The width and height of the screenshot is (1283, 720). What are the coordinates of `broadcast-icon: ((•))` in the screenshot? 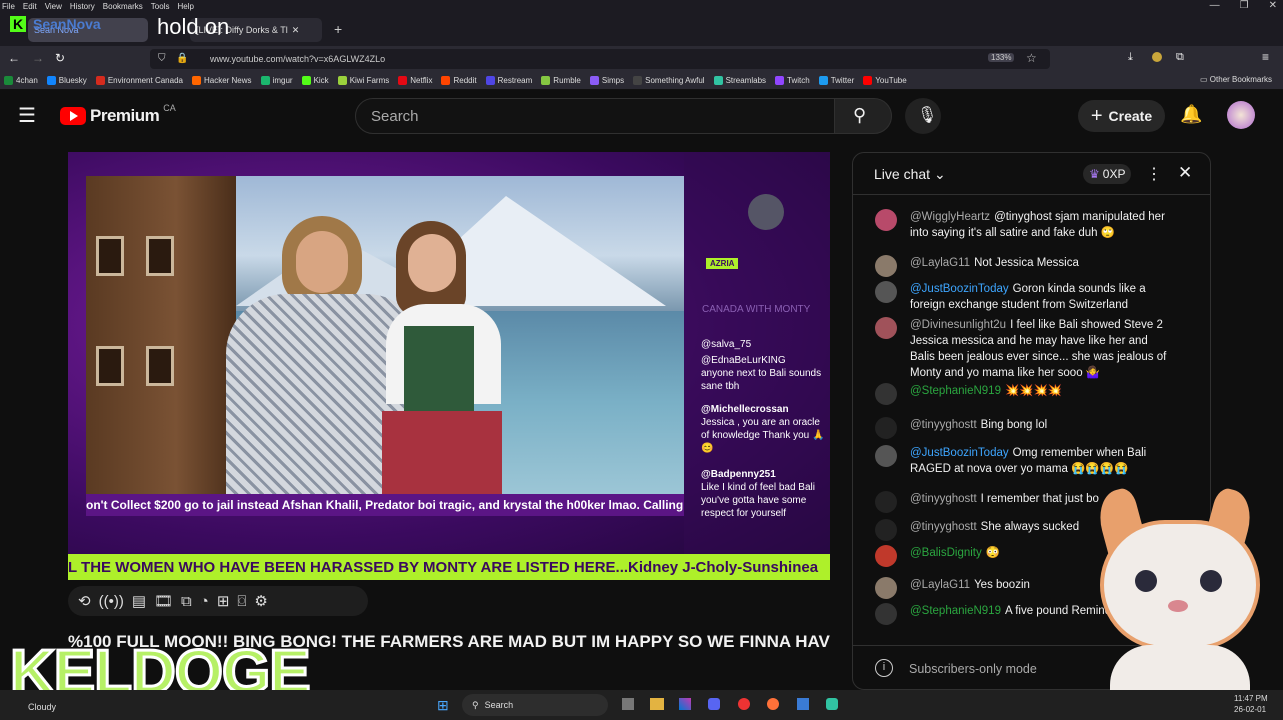 It's located at (111, 601).